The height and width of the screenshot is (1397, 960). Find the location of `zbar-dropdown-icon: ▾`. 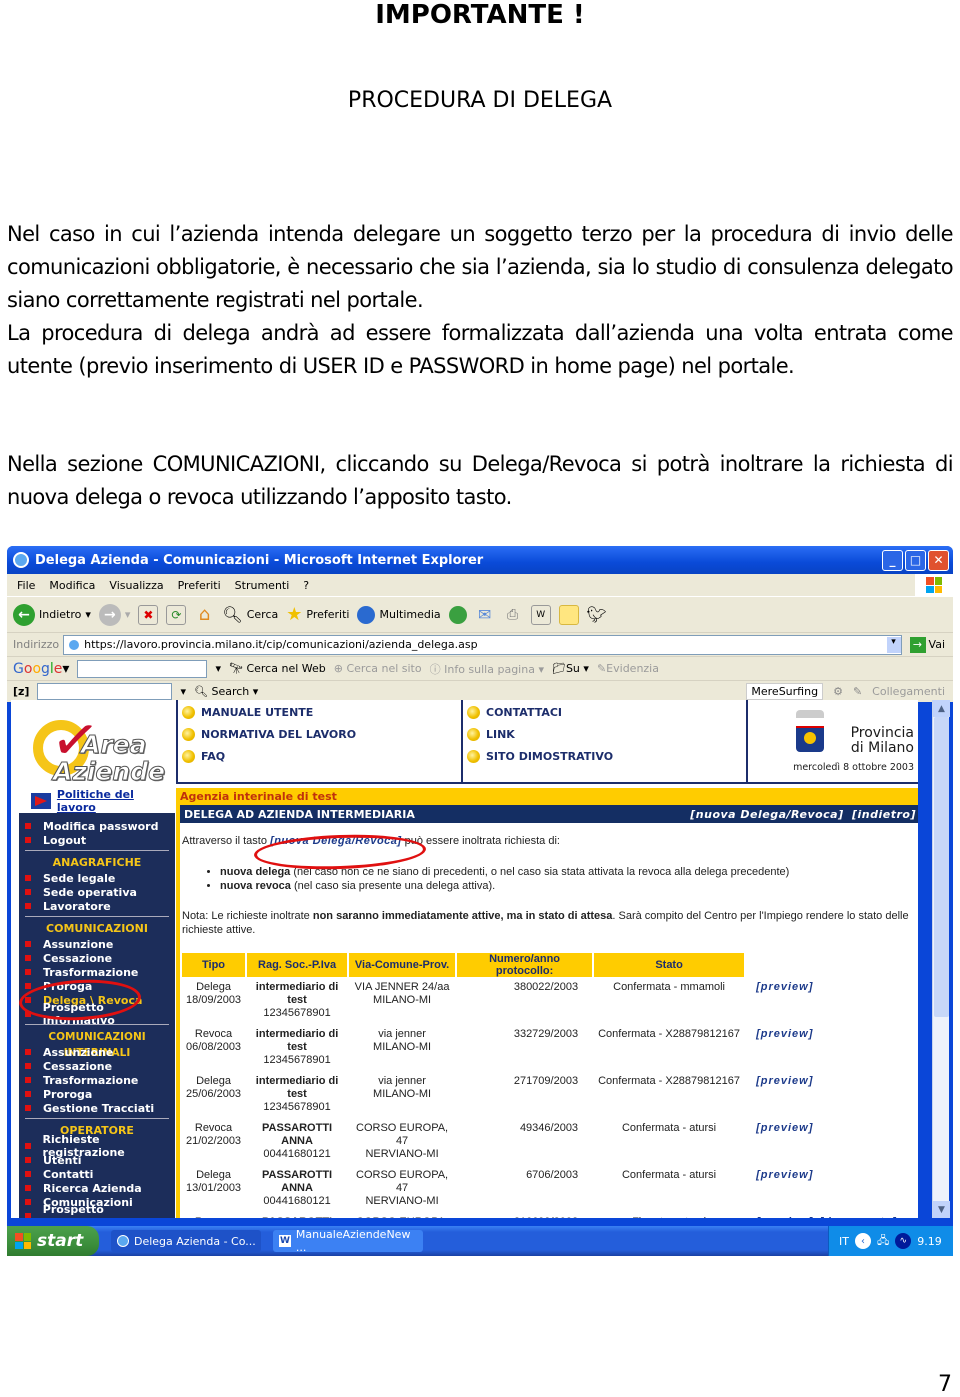

zbar-dropdown-icon: ▾ is located at coordinates (183, 691).